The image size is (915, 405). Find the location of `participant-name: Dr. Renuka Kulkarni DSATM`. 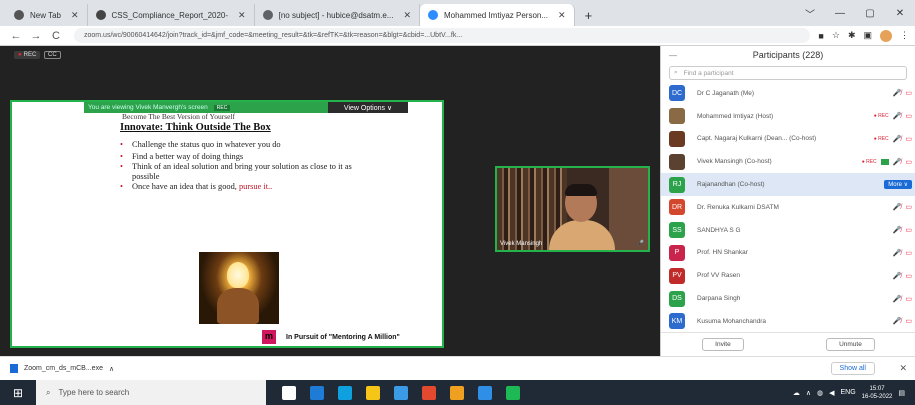

participant-name: Dr. Renuka Kulkarni DSATM is located at coordinates (738, 207).